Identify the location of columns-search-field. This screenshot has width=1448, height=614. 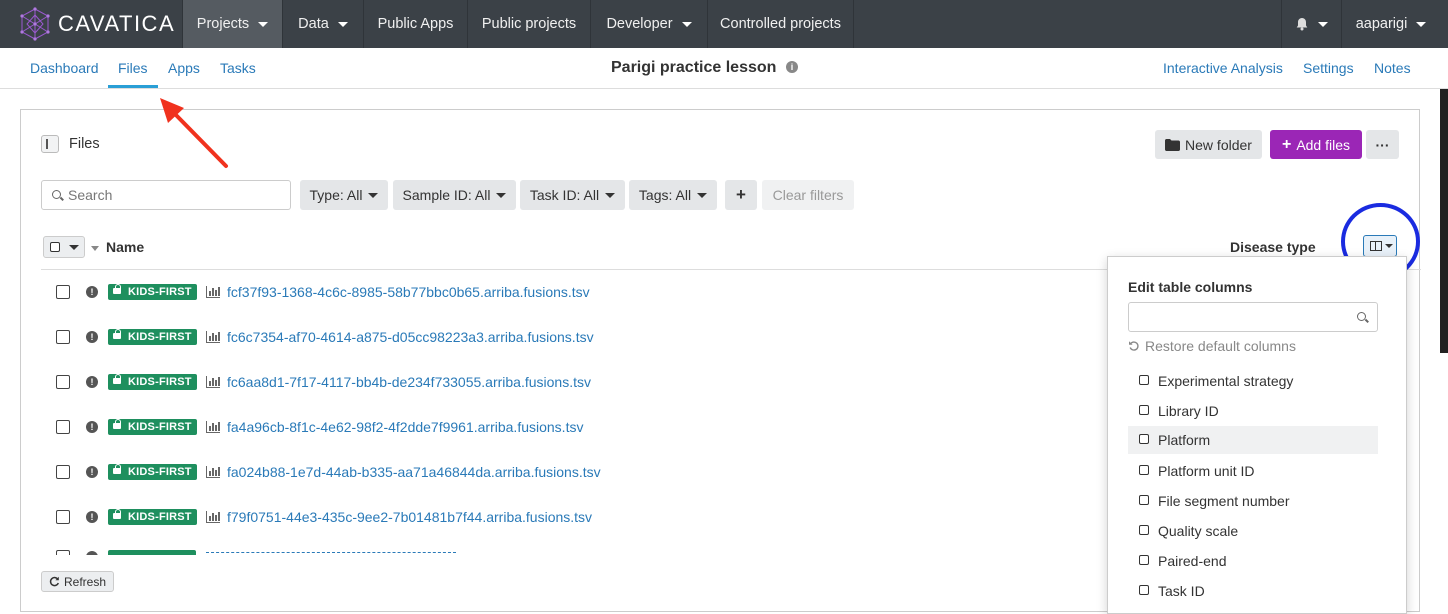
(1253, 317).